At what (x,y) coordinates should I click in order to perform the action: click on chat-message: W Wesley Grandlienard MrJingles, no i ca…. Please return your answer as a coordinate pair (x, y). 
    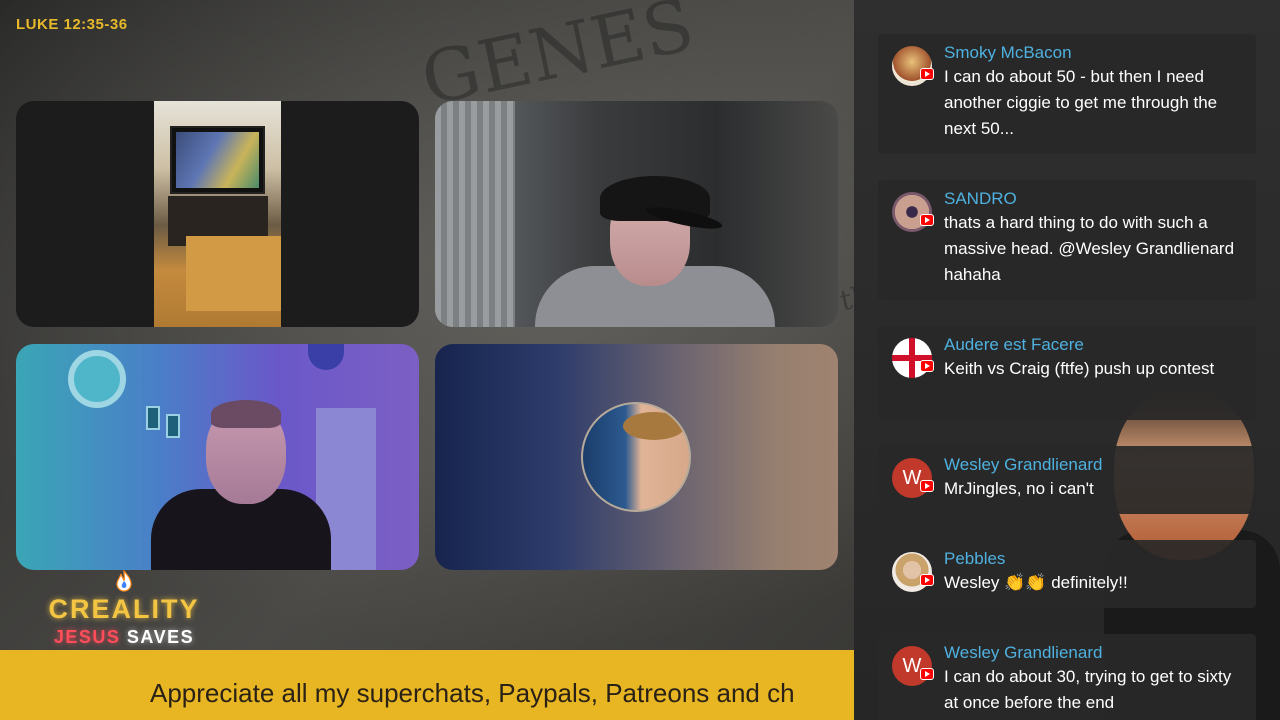
    Looking at the image, I should click on (1067, 480).